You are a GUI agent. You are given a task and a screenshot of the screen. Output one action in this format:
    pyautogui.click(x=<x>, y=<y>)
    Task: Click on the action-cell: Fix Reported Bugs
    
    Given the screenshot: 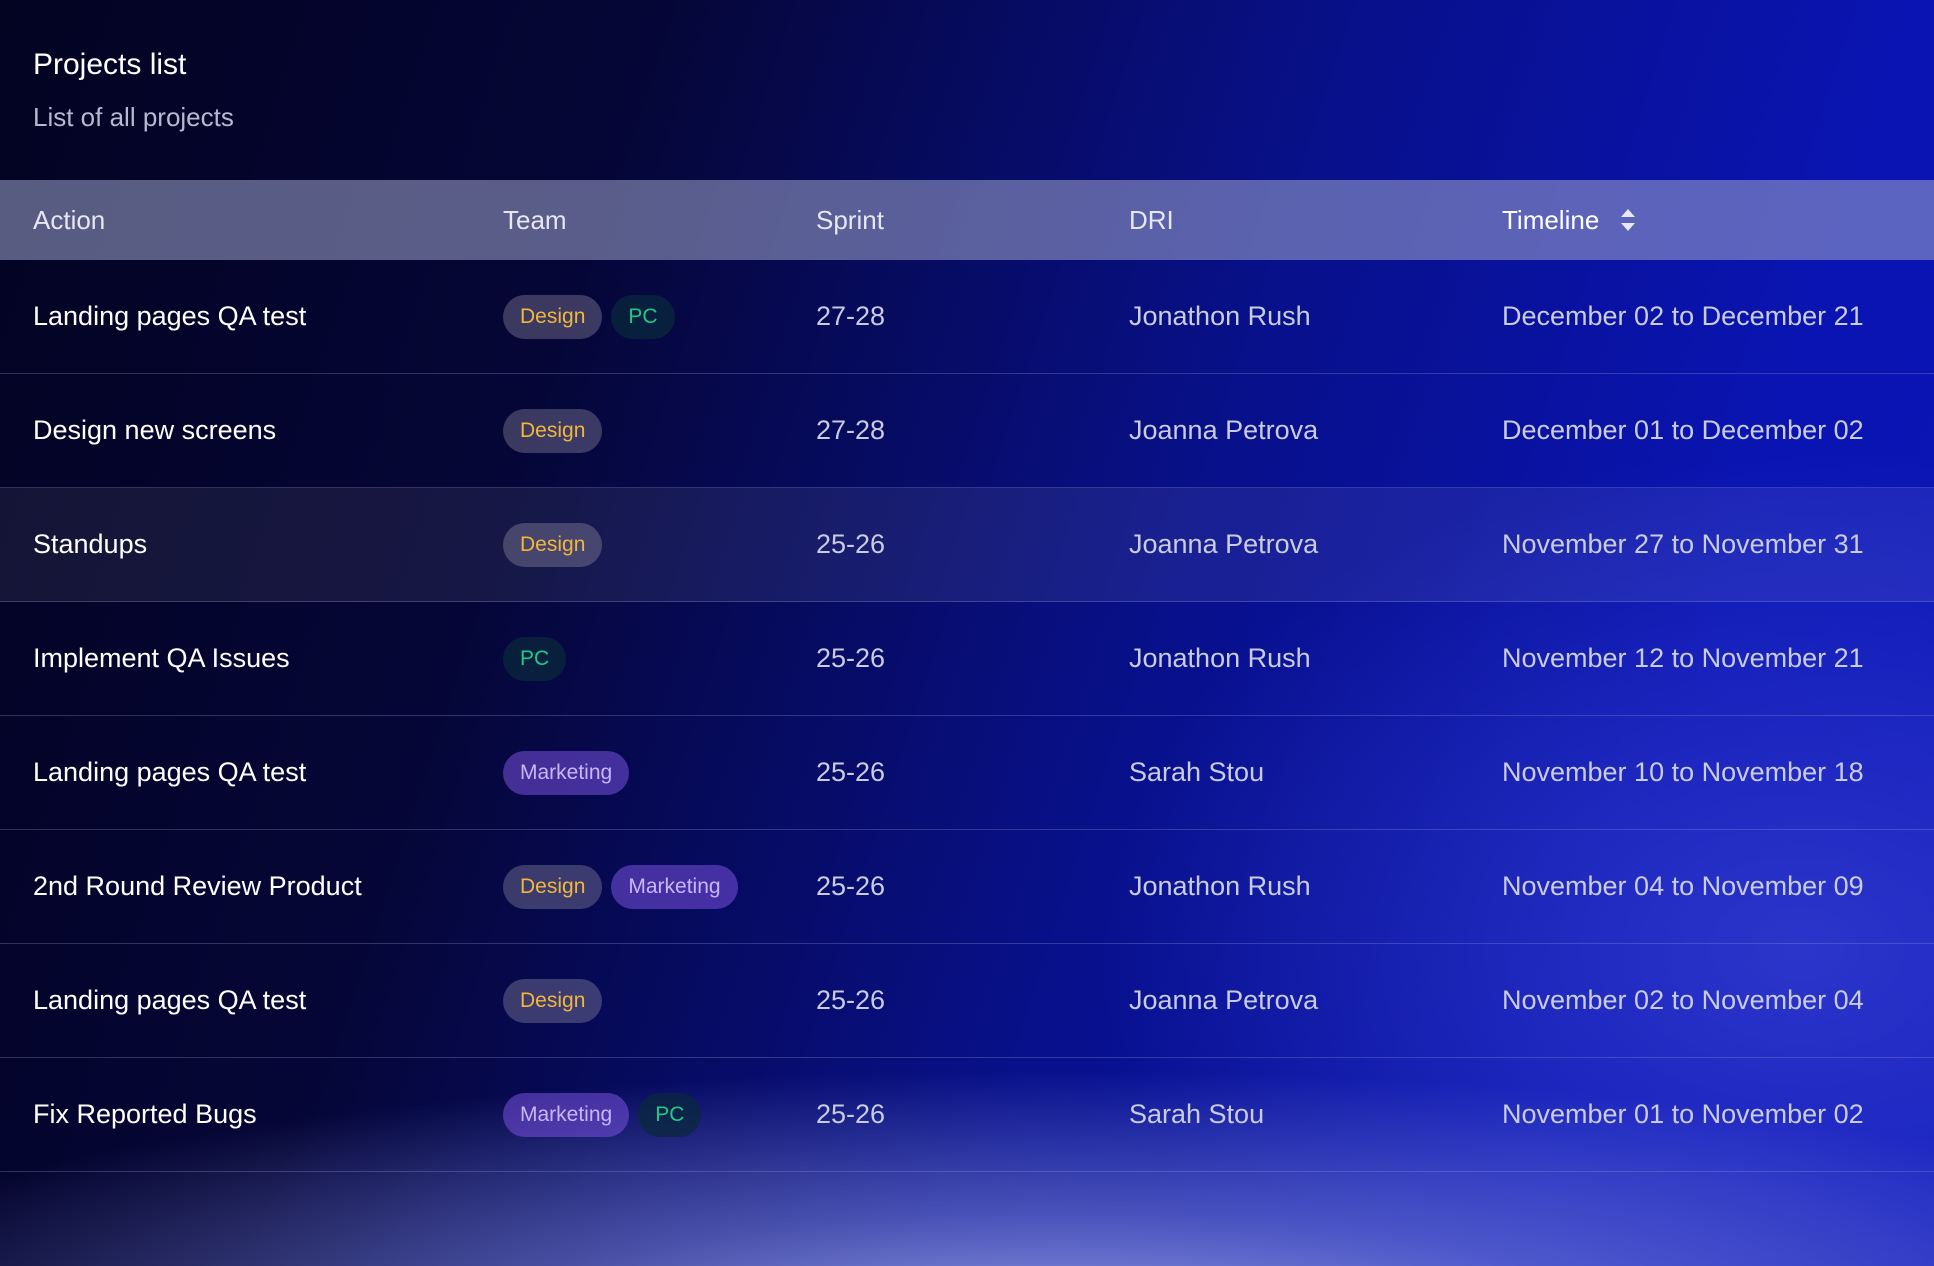 What is the action you would take?
    pyautogui.click(x=145, y=1114)
    